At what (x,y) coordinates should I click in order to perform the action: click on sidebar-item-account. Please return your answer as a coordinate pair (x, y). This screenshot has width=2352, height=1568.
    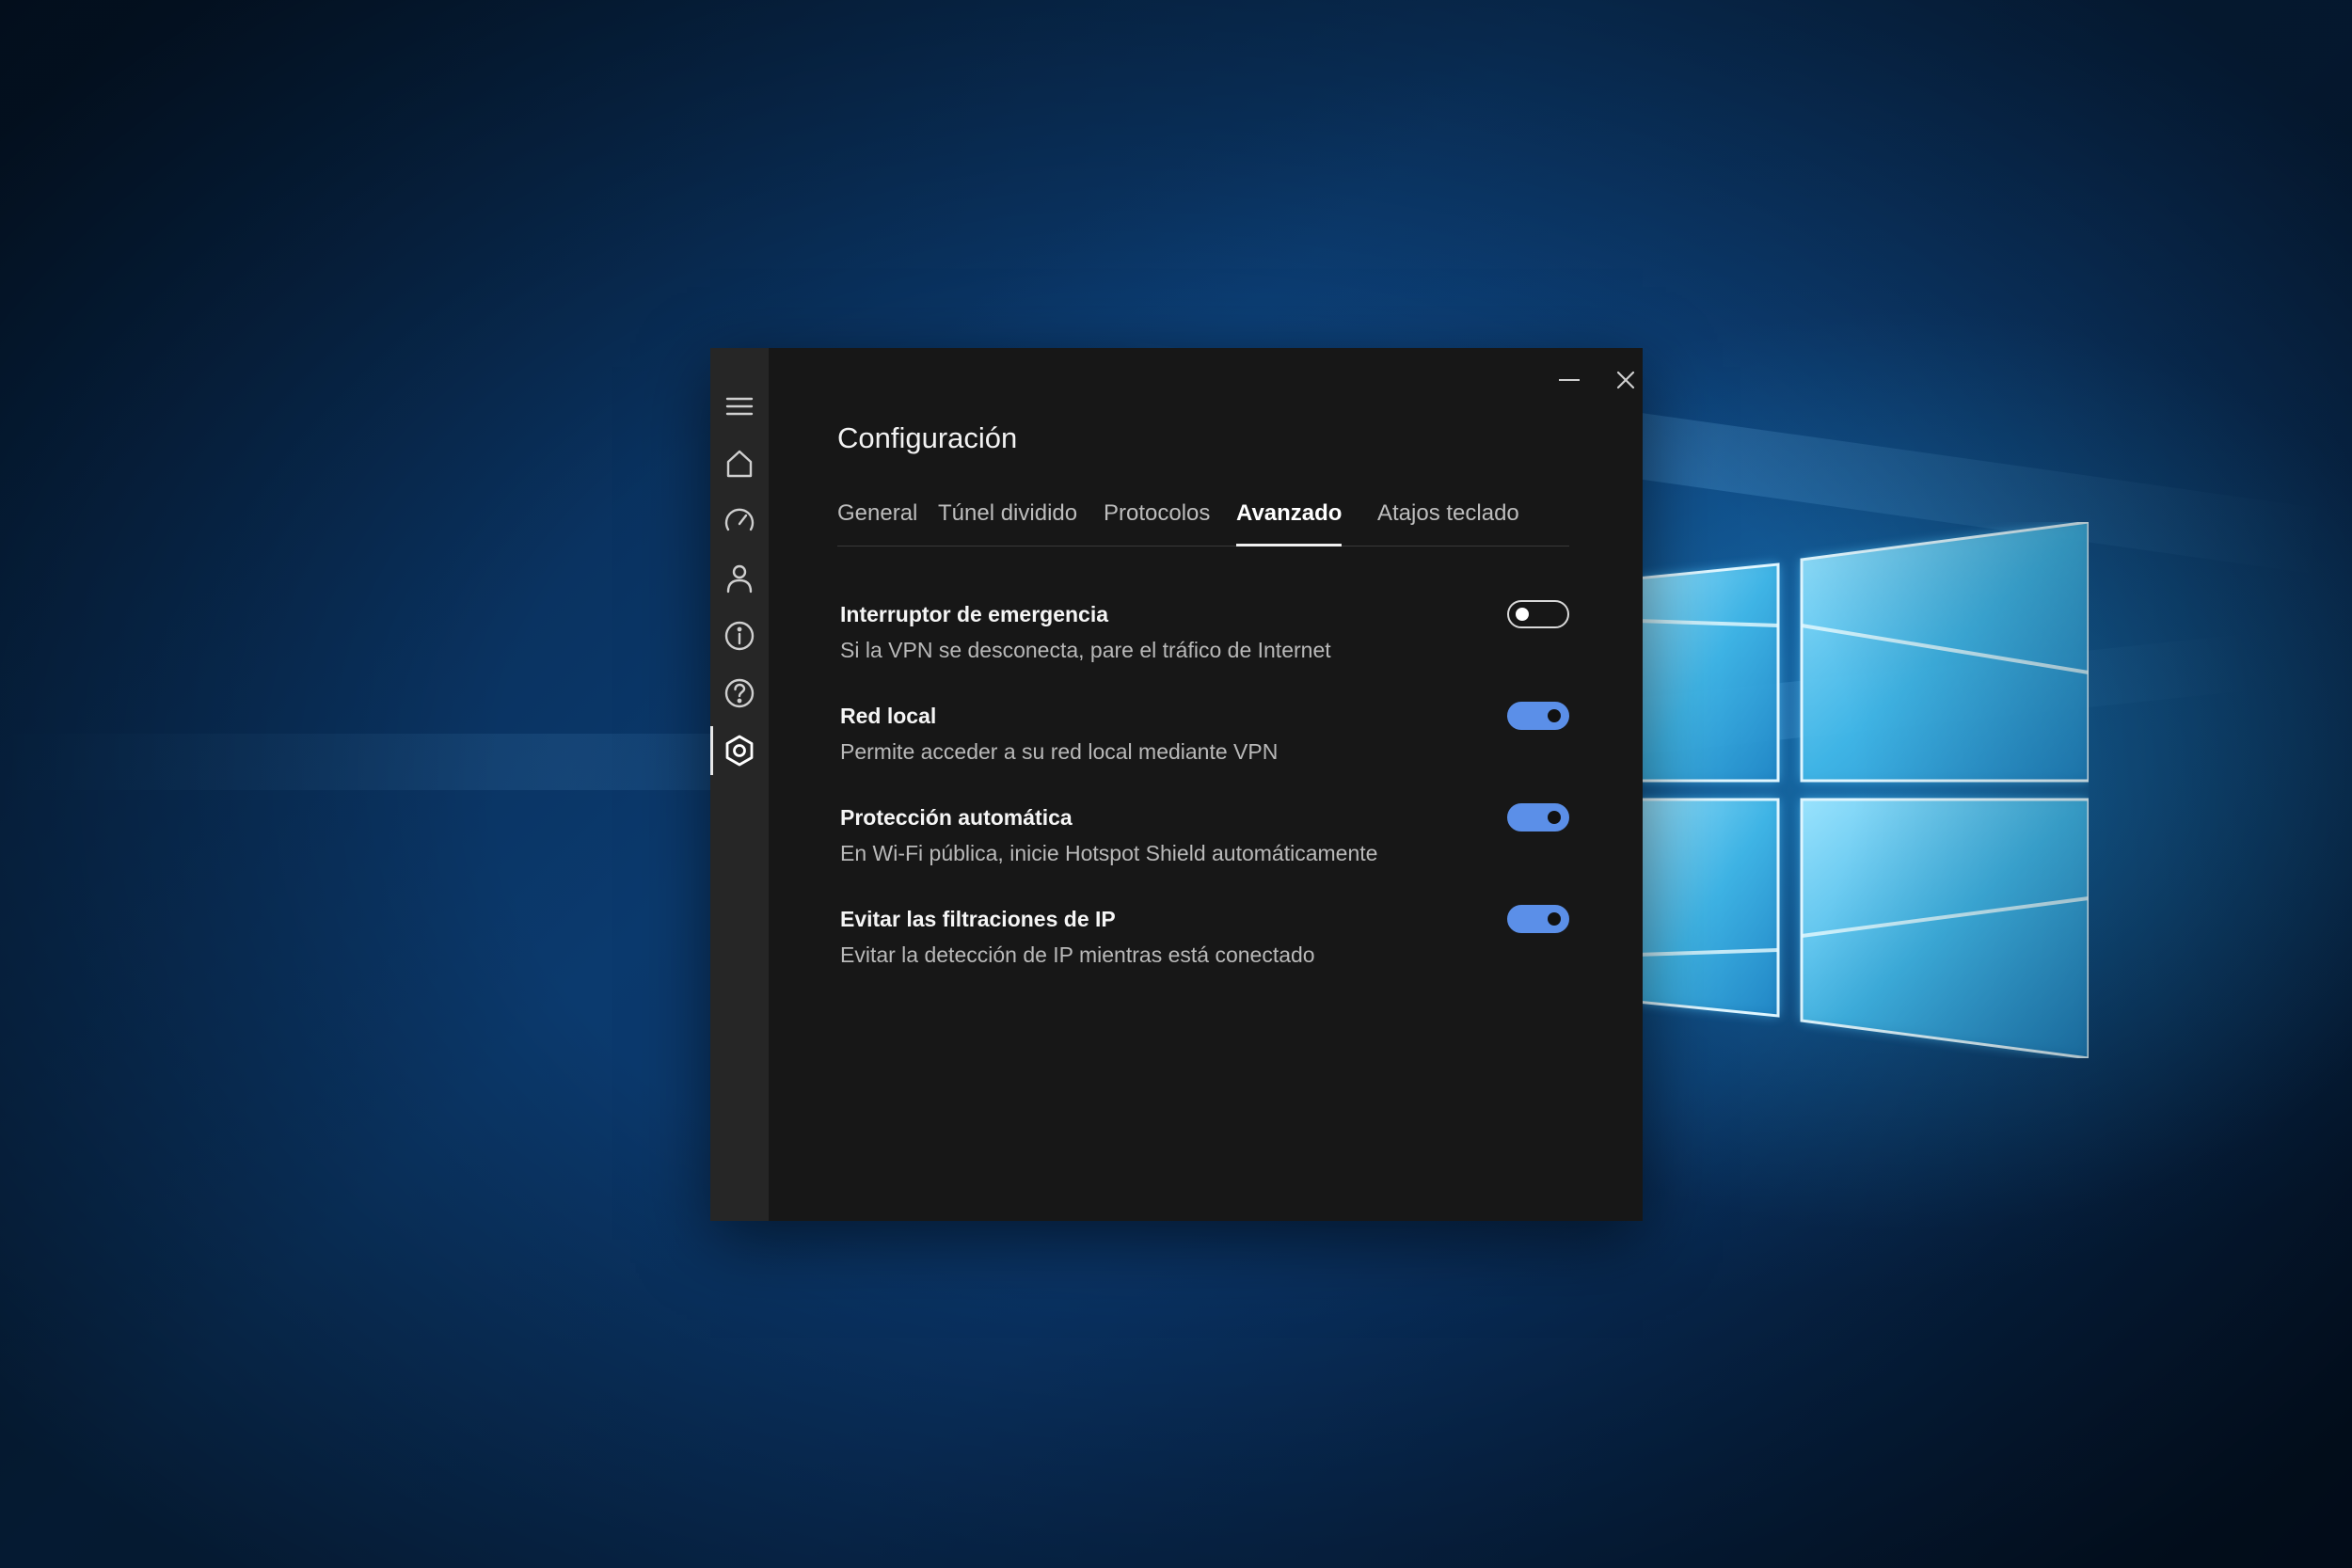
    Looking at the image, I should click on (739, 578).